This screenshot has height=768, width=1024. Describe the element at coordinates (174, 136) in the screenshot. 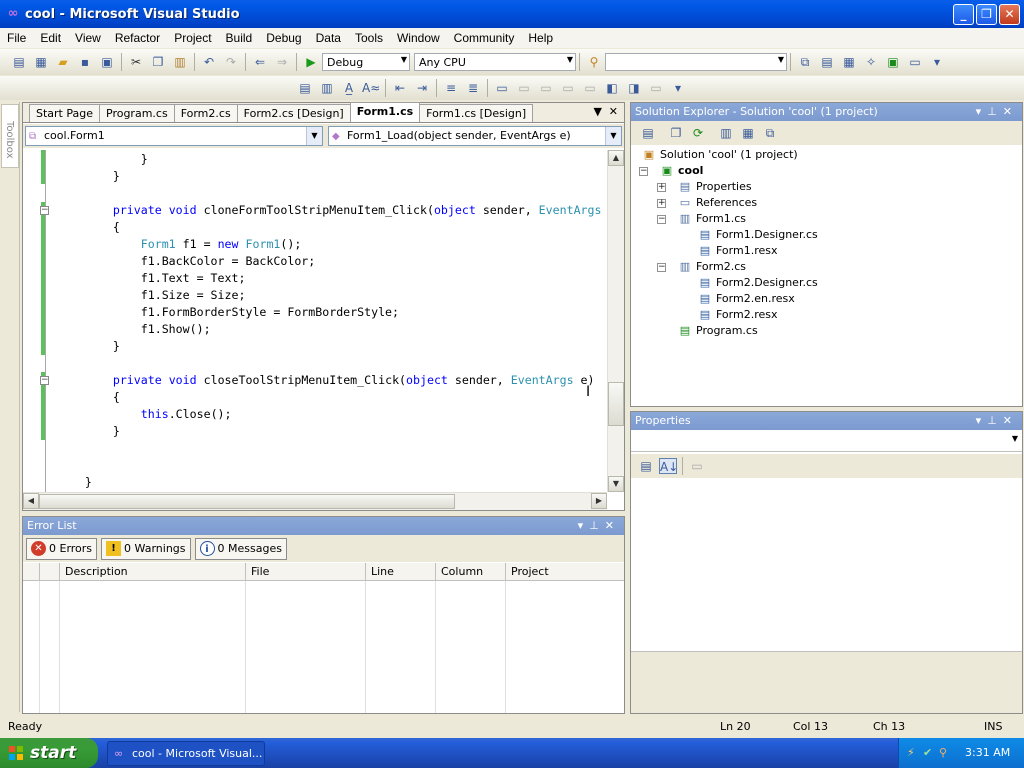

I see `class-combo: ⧉ cool.Form1 ▼` at that location.